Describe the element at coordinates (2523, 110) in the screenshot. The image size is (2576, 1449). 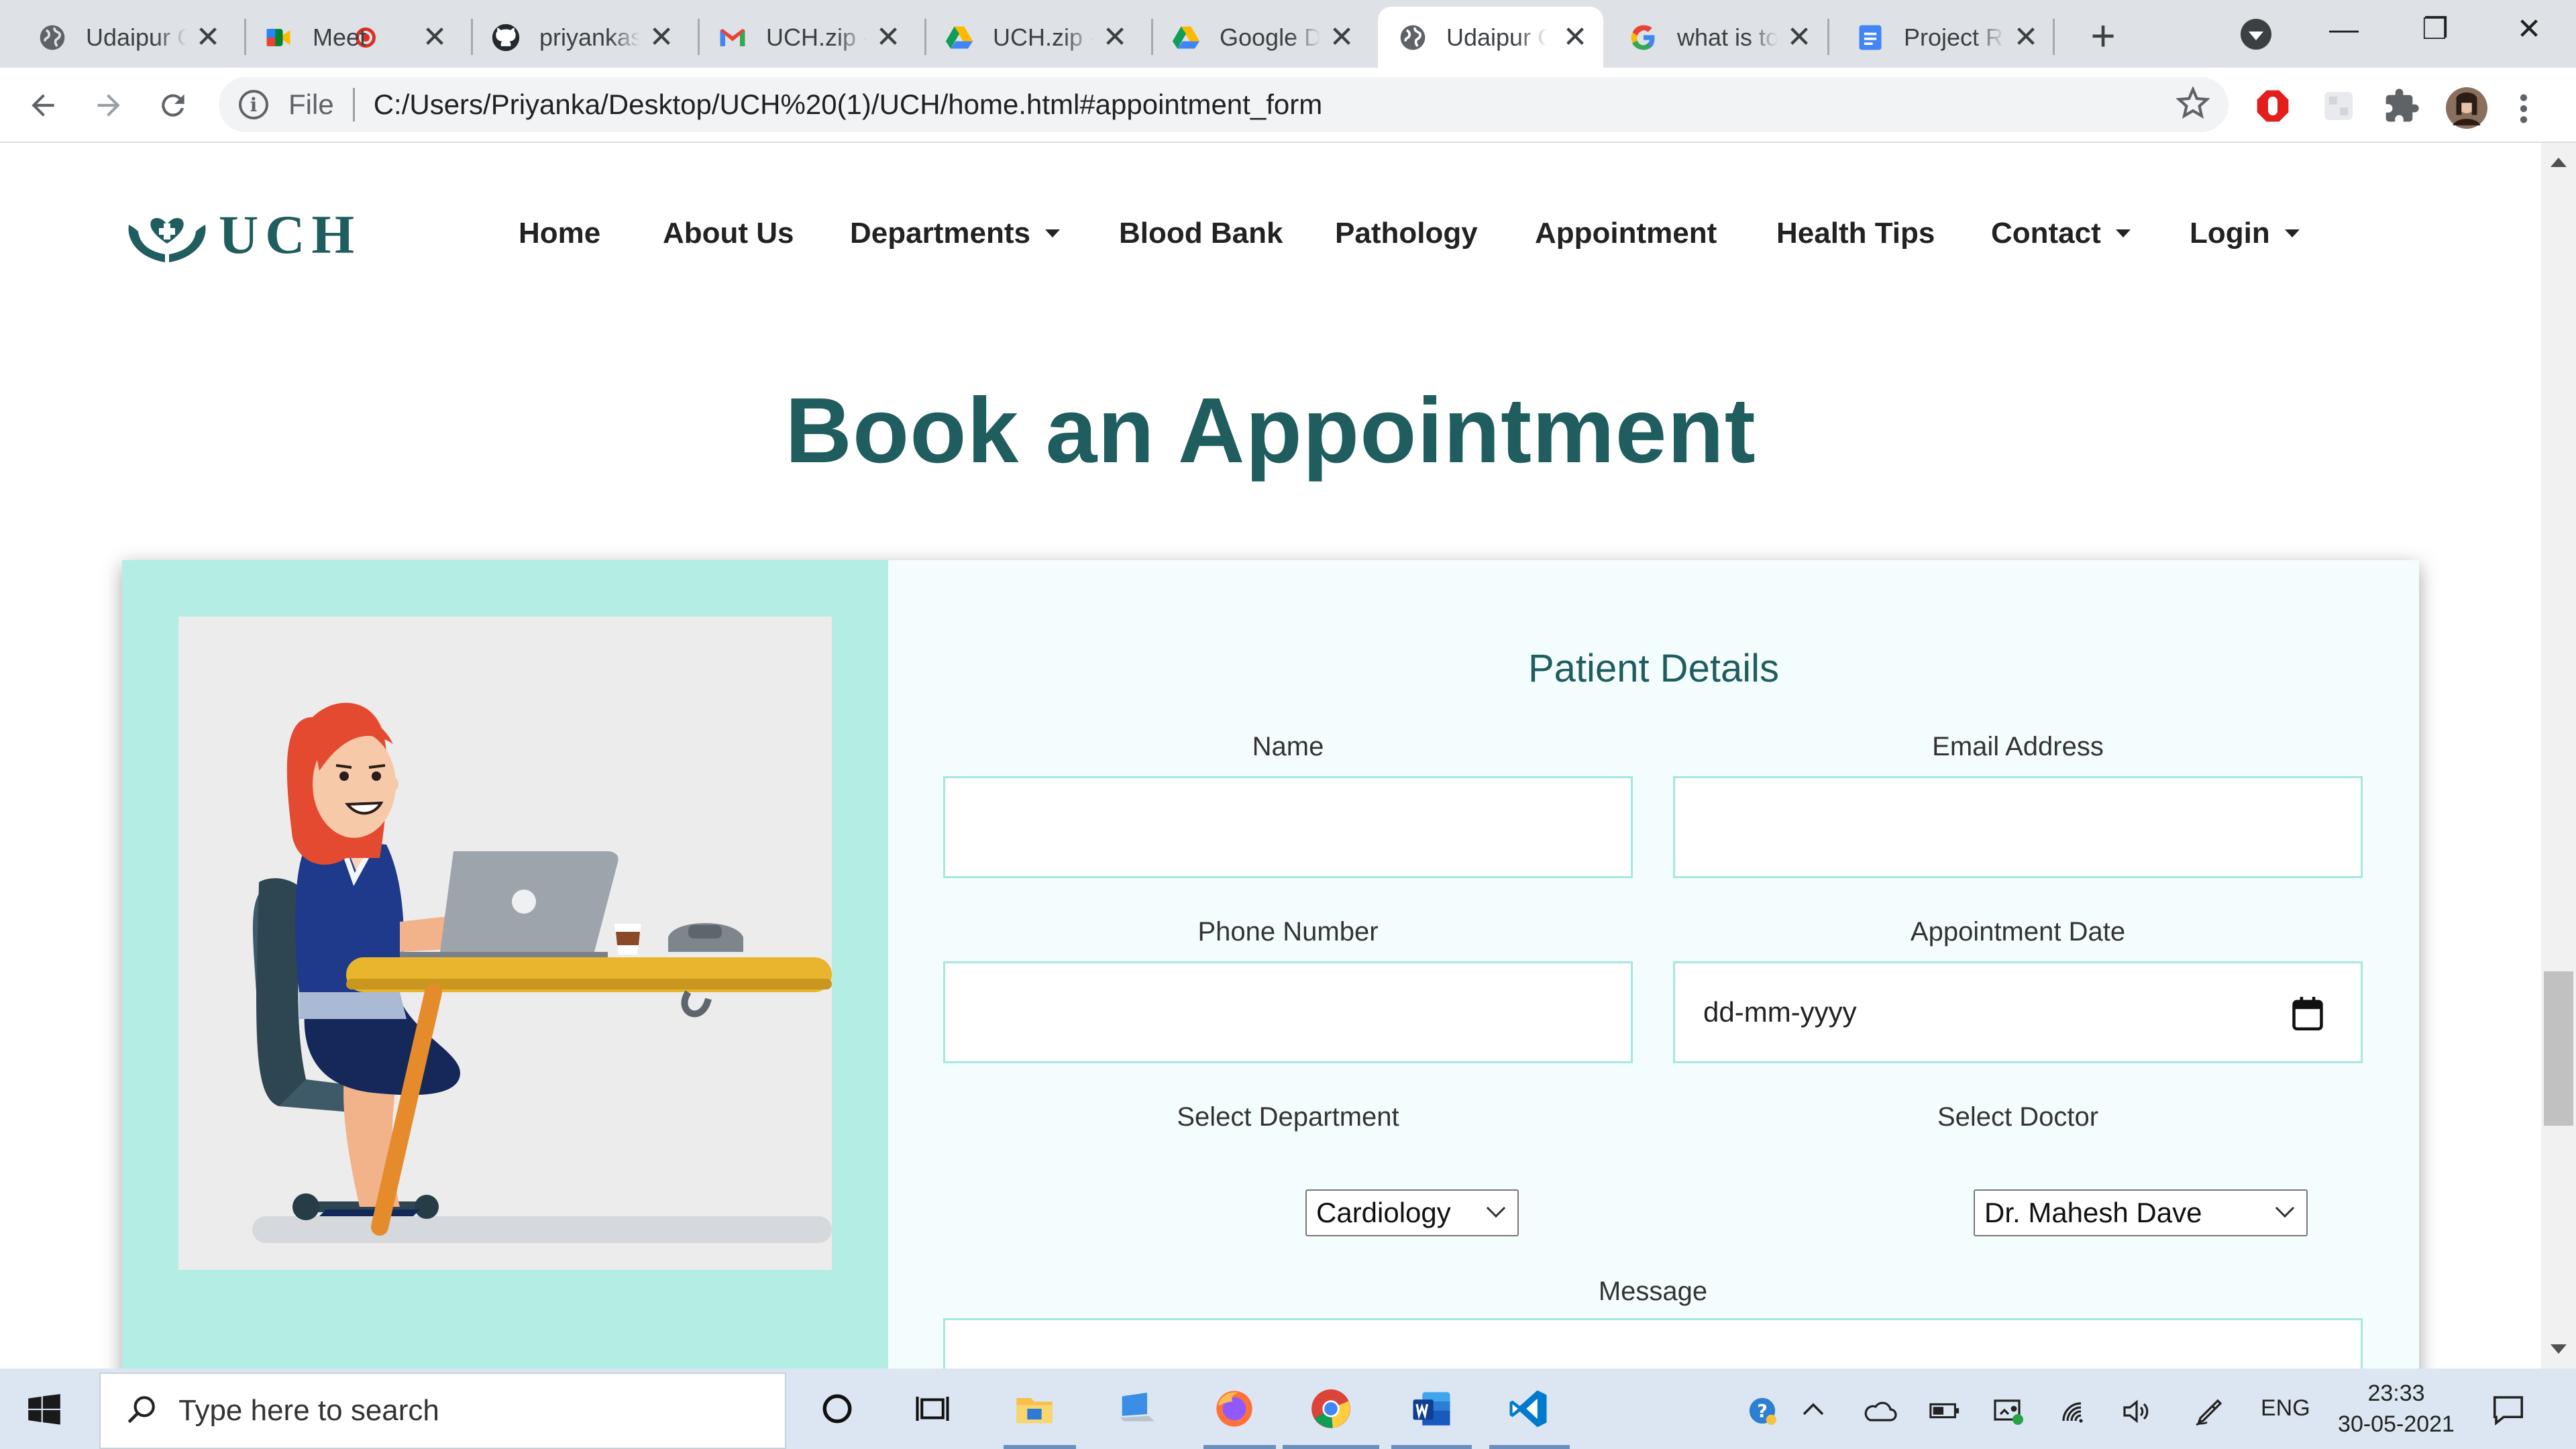
I see `more-menu-icon` at that location.